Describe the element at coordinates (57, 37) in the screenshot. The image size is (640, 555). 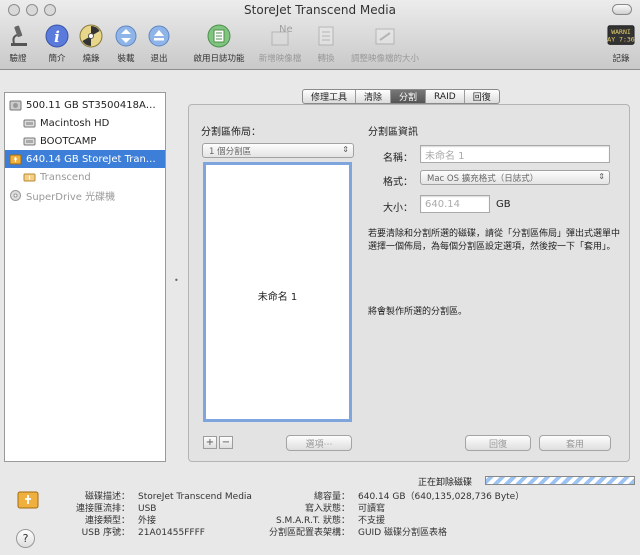
I see `svg-text: i` at that location.